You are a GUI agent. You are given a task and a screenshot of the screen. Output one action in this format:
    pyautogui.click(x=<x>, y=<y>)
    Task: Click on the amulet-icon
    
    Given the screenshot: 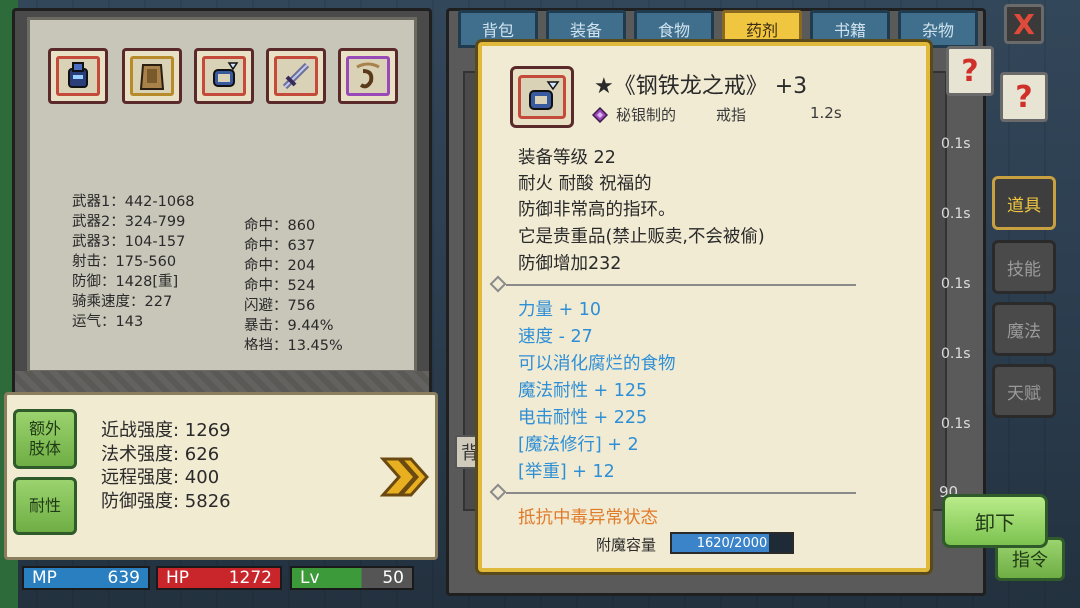 What is the action you would take?
    pyautogui.click(x=368, y=76)
    